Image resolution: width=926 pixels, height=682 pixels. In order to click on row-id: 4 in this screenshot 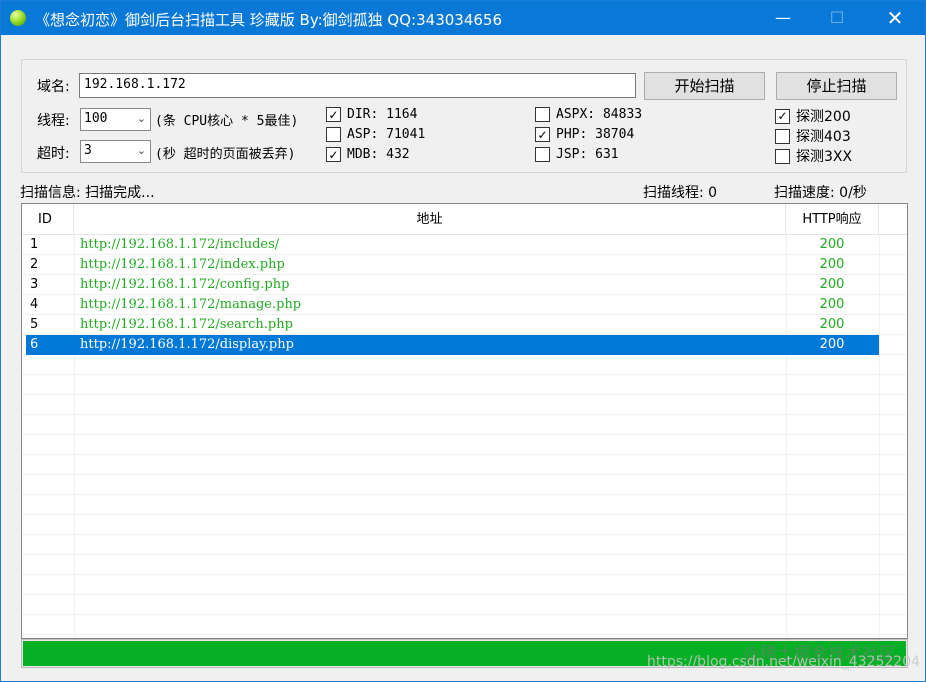, I will do `click(34, 304)`.